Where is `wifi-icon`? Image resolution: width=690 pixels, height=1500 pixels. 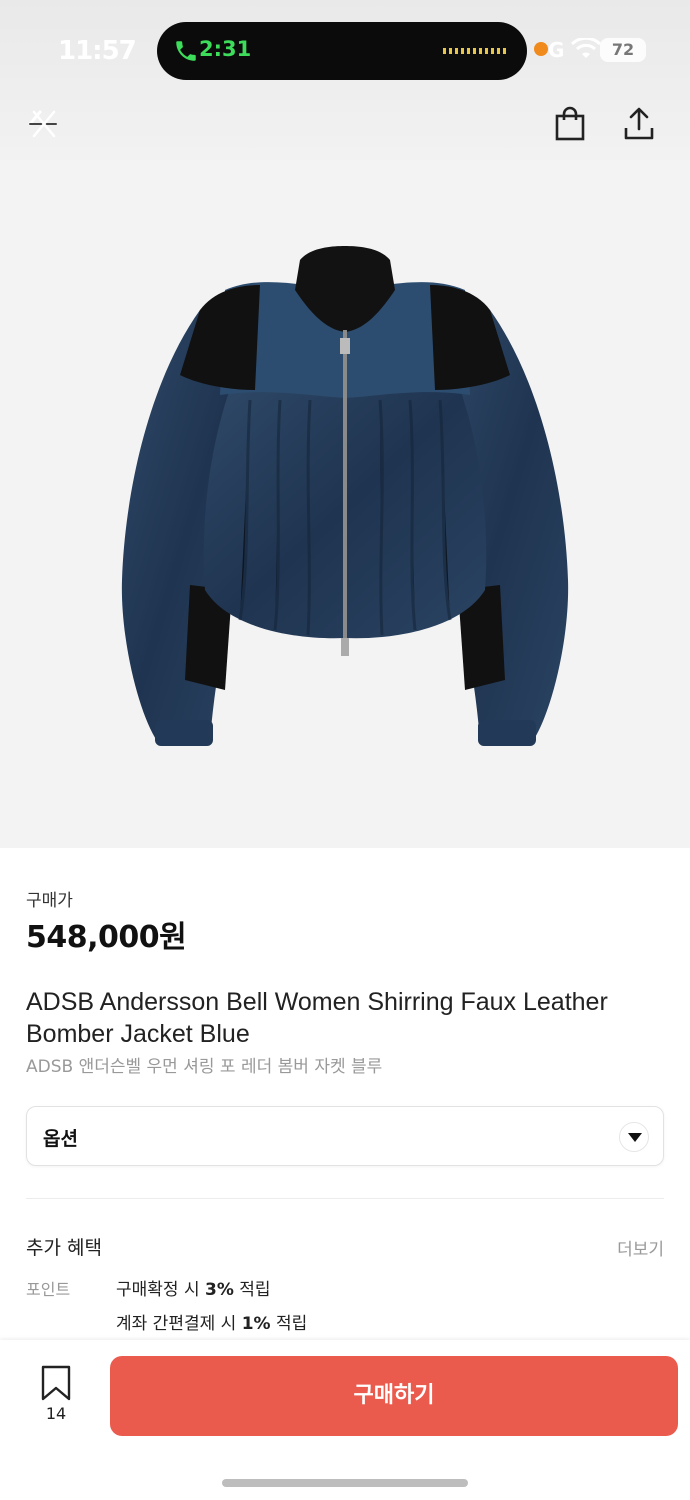 wifi-icon is located at coordinates (586, 48).